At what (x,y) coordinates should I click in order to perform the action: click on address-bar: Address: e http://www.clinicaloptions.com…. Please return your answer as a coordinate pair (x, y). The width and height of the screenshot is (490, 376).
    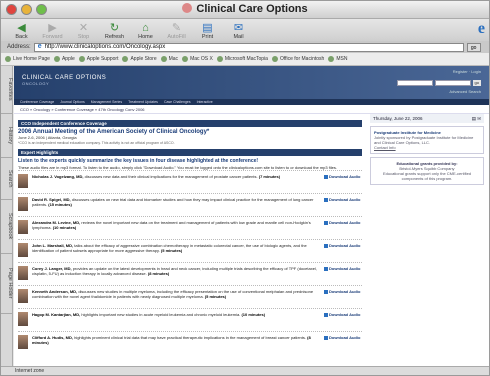
    Looking at the image, I should click on (245, 47).